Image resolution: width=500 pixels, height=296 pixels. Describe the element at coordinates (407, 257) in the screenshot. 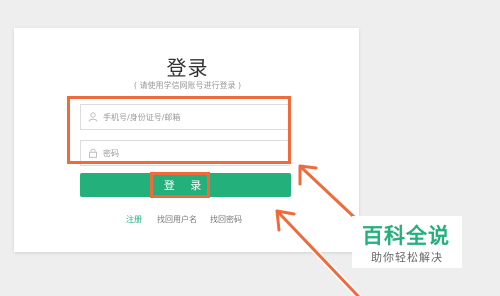

I see `watermark-tagline: 助你轻松解决` at that location.